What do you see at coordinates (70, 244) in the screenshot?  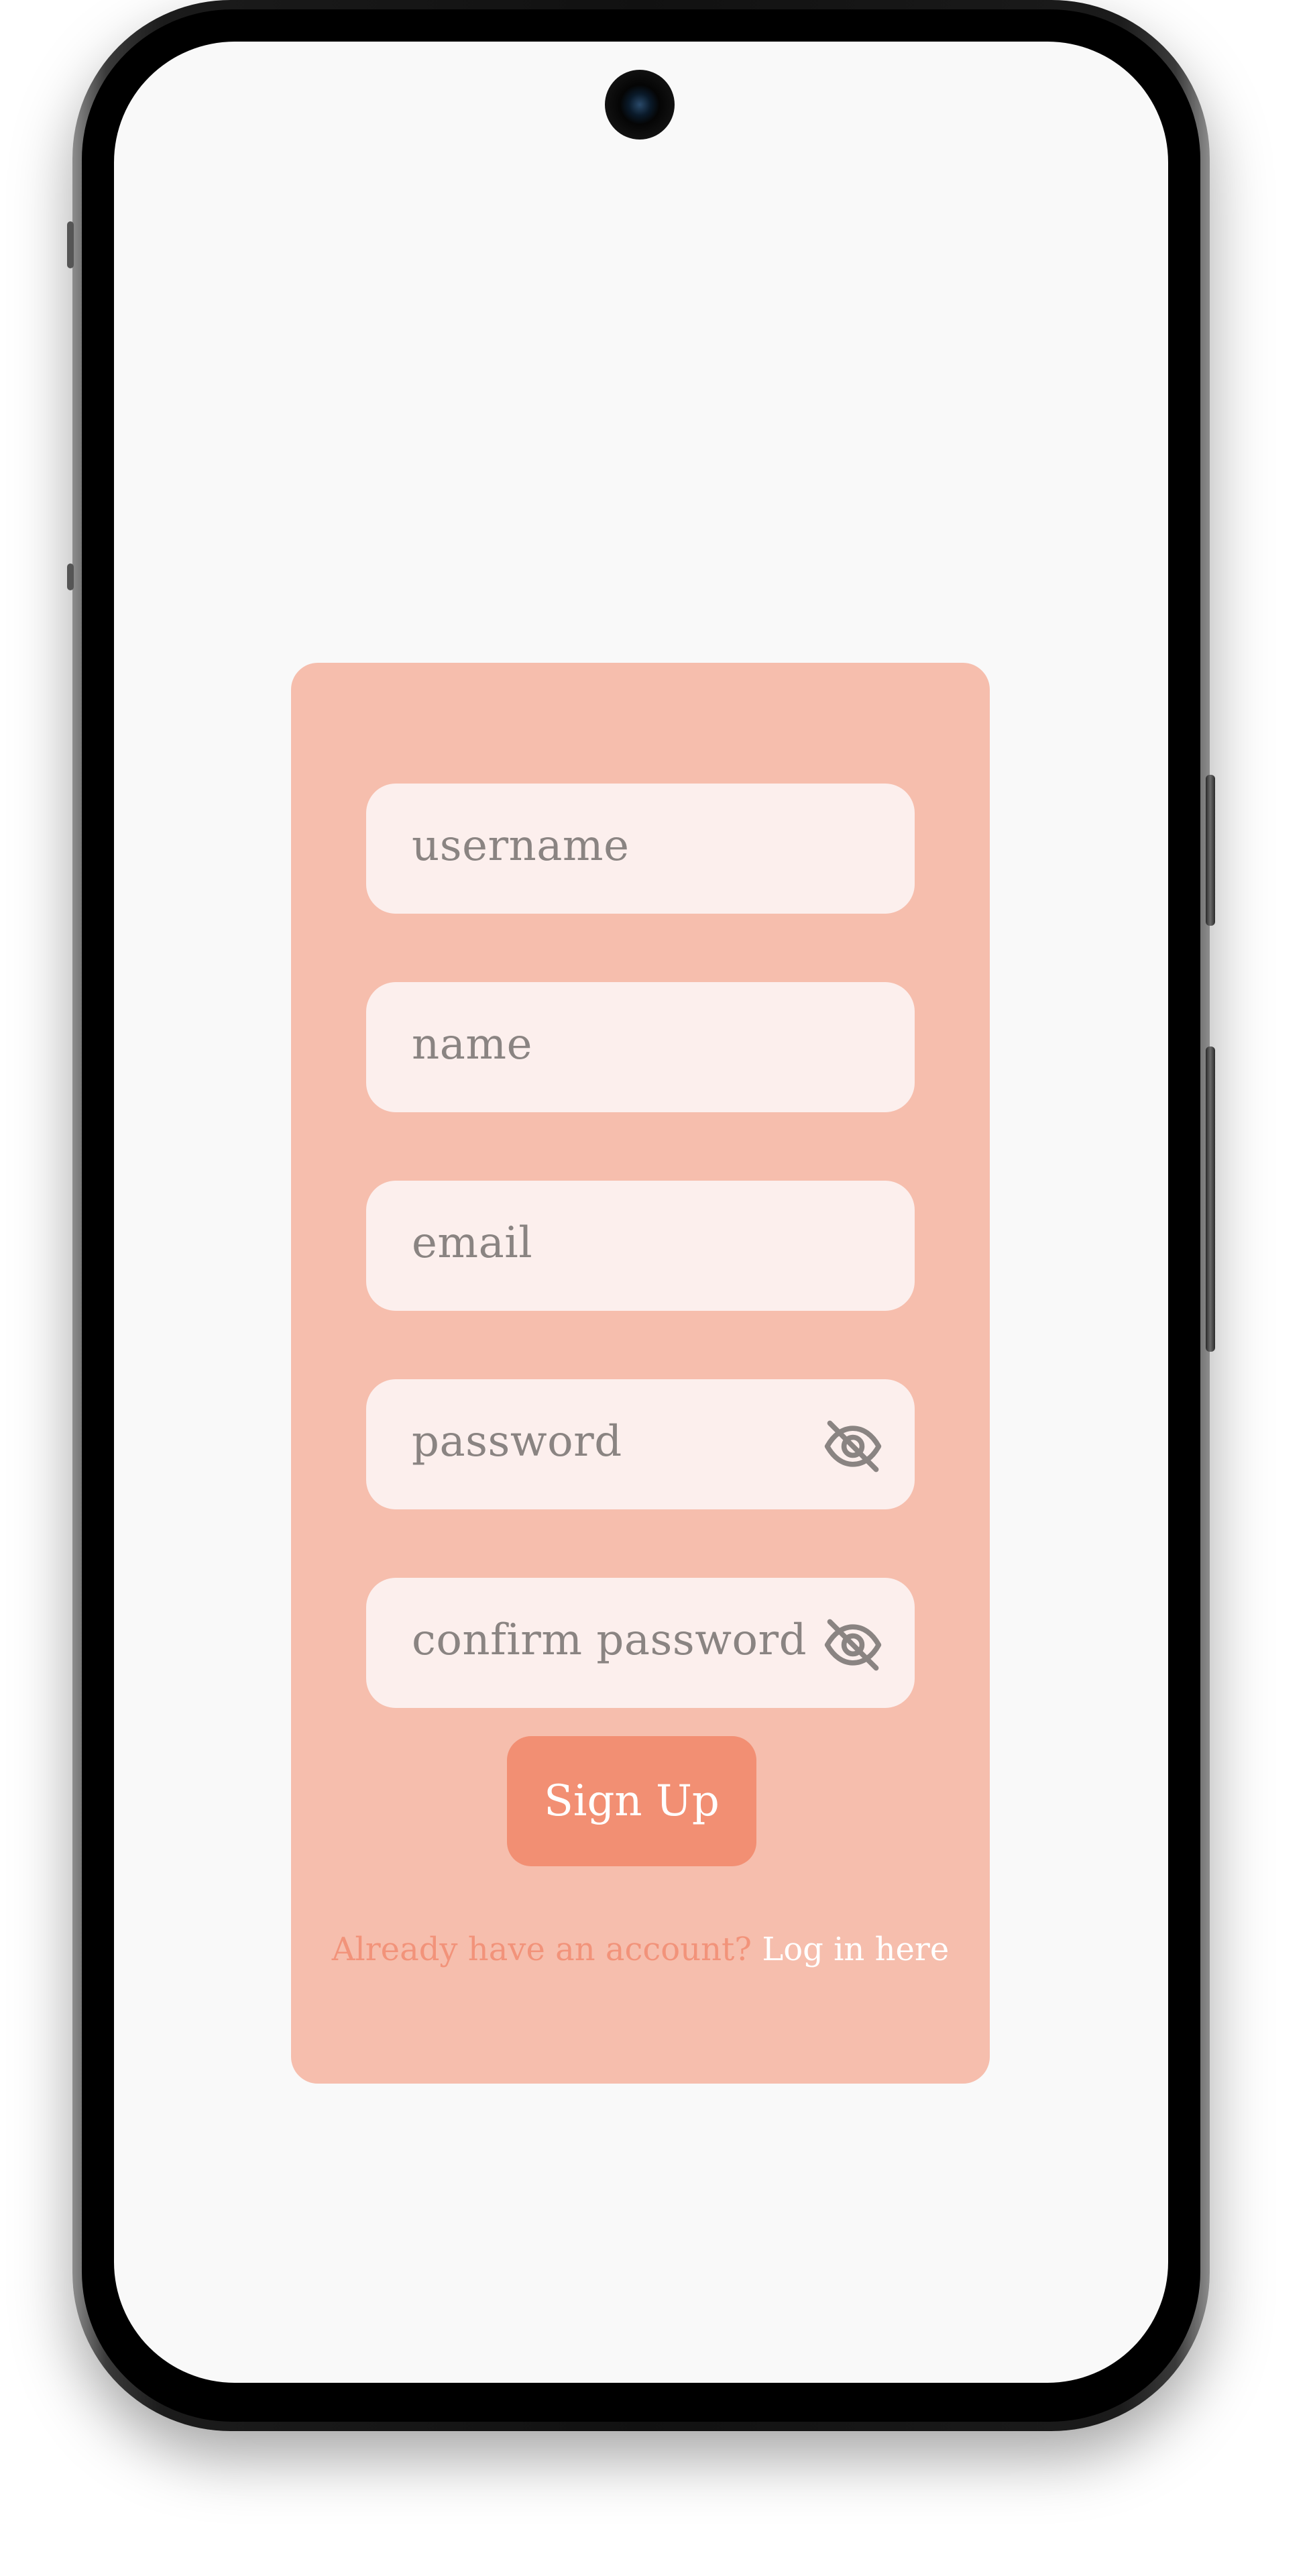 I see `left-side-button` at bounding box center [70, 244].